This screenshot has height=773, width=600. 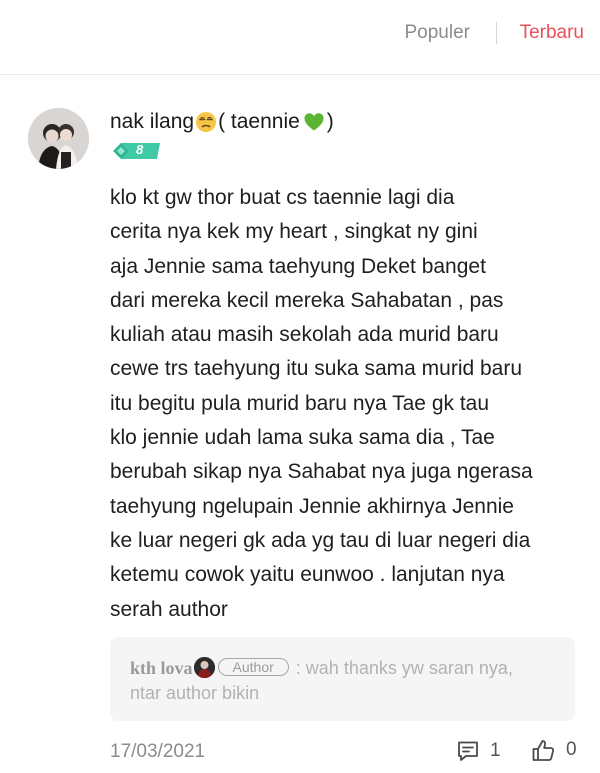 What do you see at coordinates (307, 300) in the screenshot?
I see `comment-line: dari mereka kecil mereka Sahabatan , pas` at bounding box center [307, 300].